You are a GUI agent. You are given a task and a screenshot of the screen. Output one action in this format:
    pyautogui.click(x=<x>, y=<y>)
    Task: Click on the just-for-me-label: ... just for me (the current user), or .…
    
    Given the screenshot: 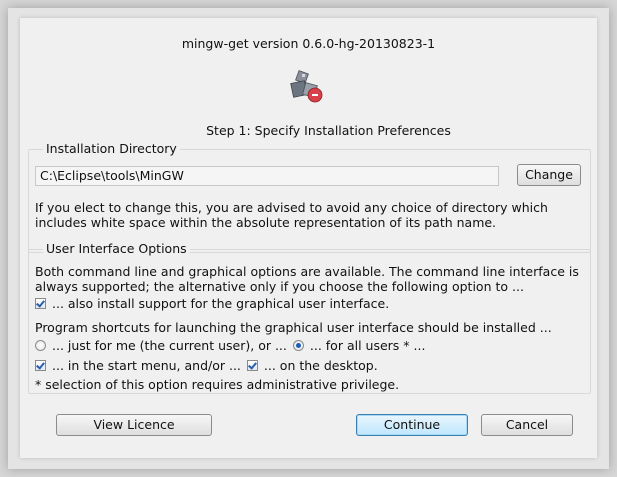 What is the action you would take?
    pyautogui.click(x=169, y=345)
    